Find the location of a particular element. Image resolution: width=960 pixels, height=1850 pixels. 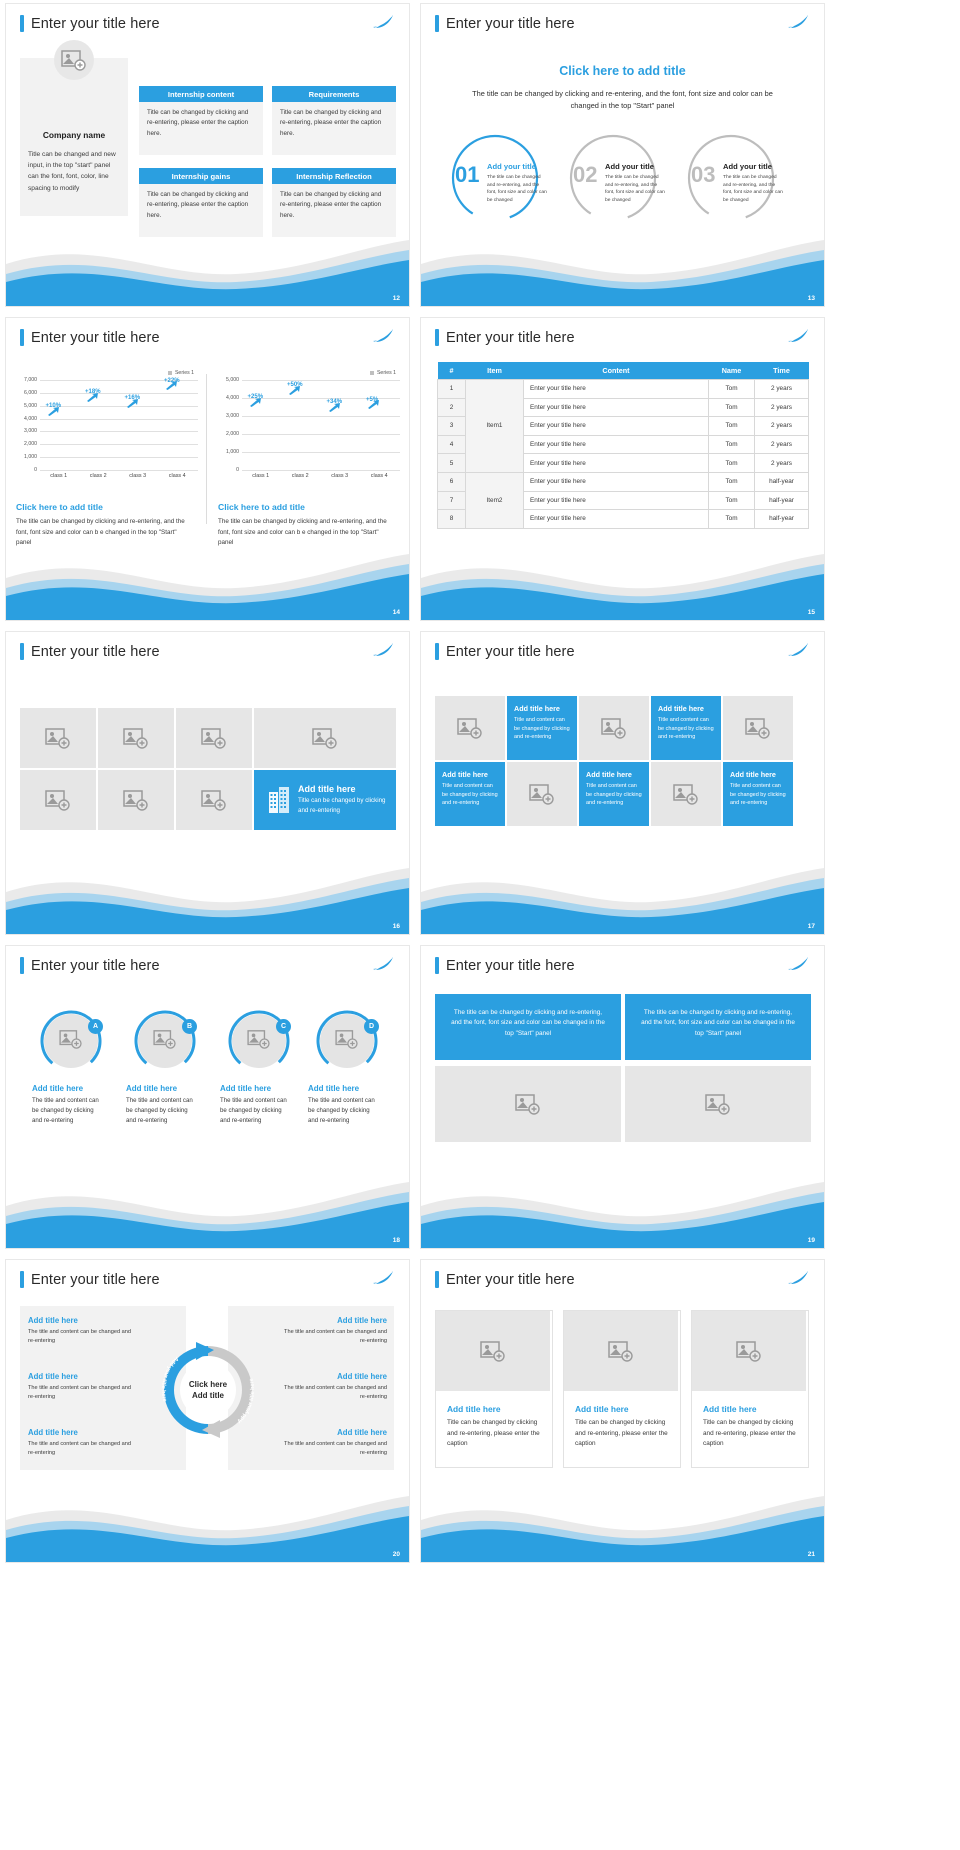

circle-item-a: A is located at coordinates (71, 1041).